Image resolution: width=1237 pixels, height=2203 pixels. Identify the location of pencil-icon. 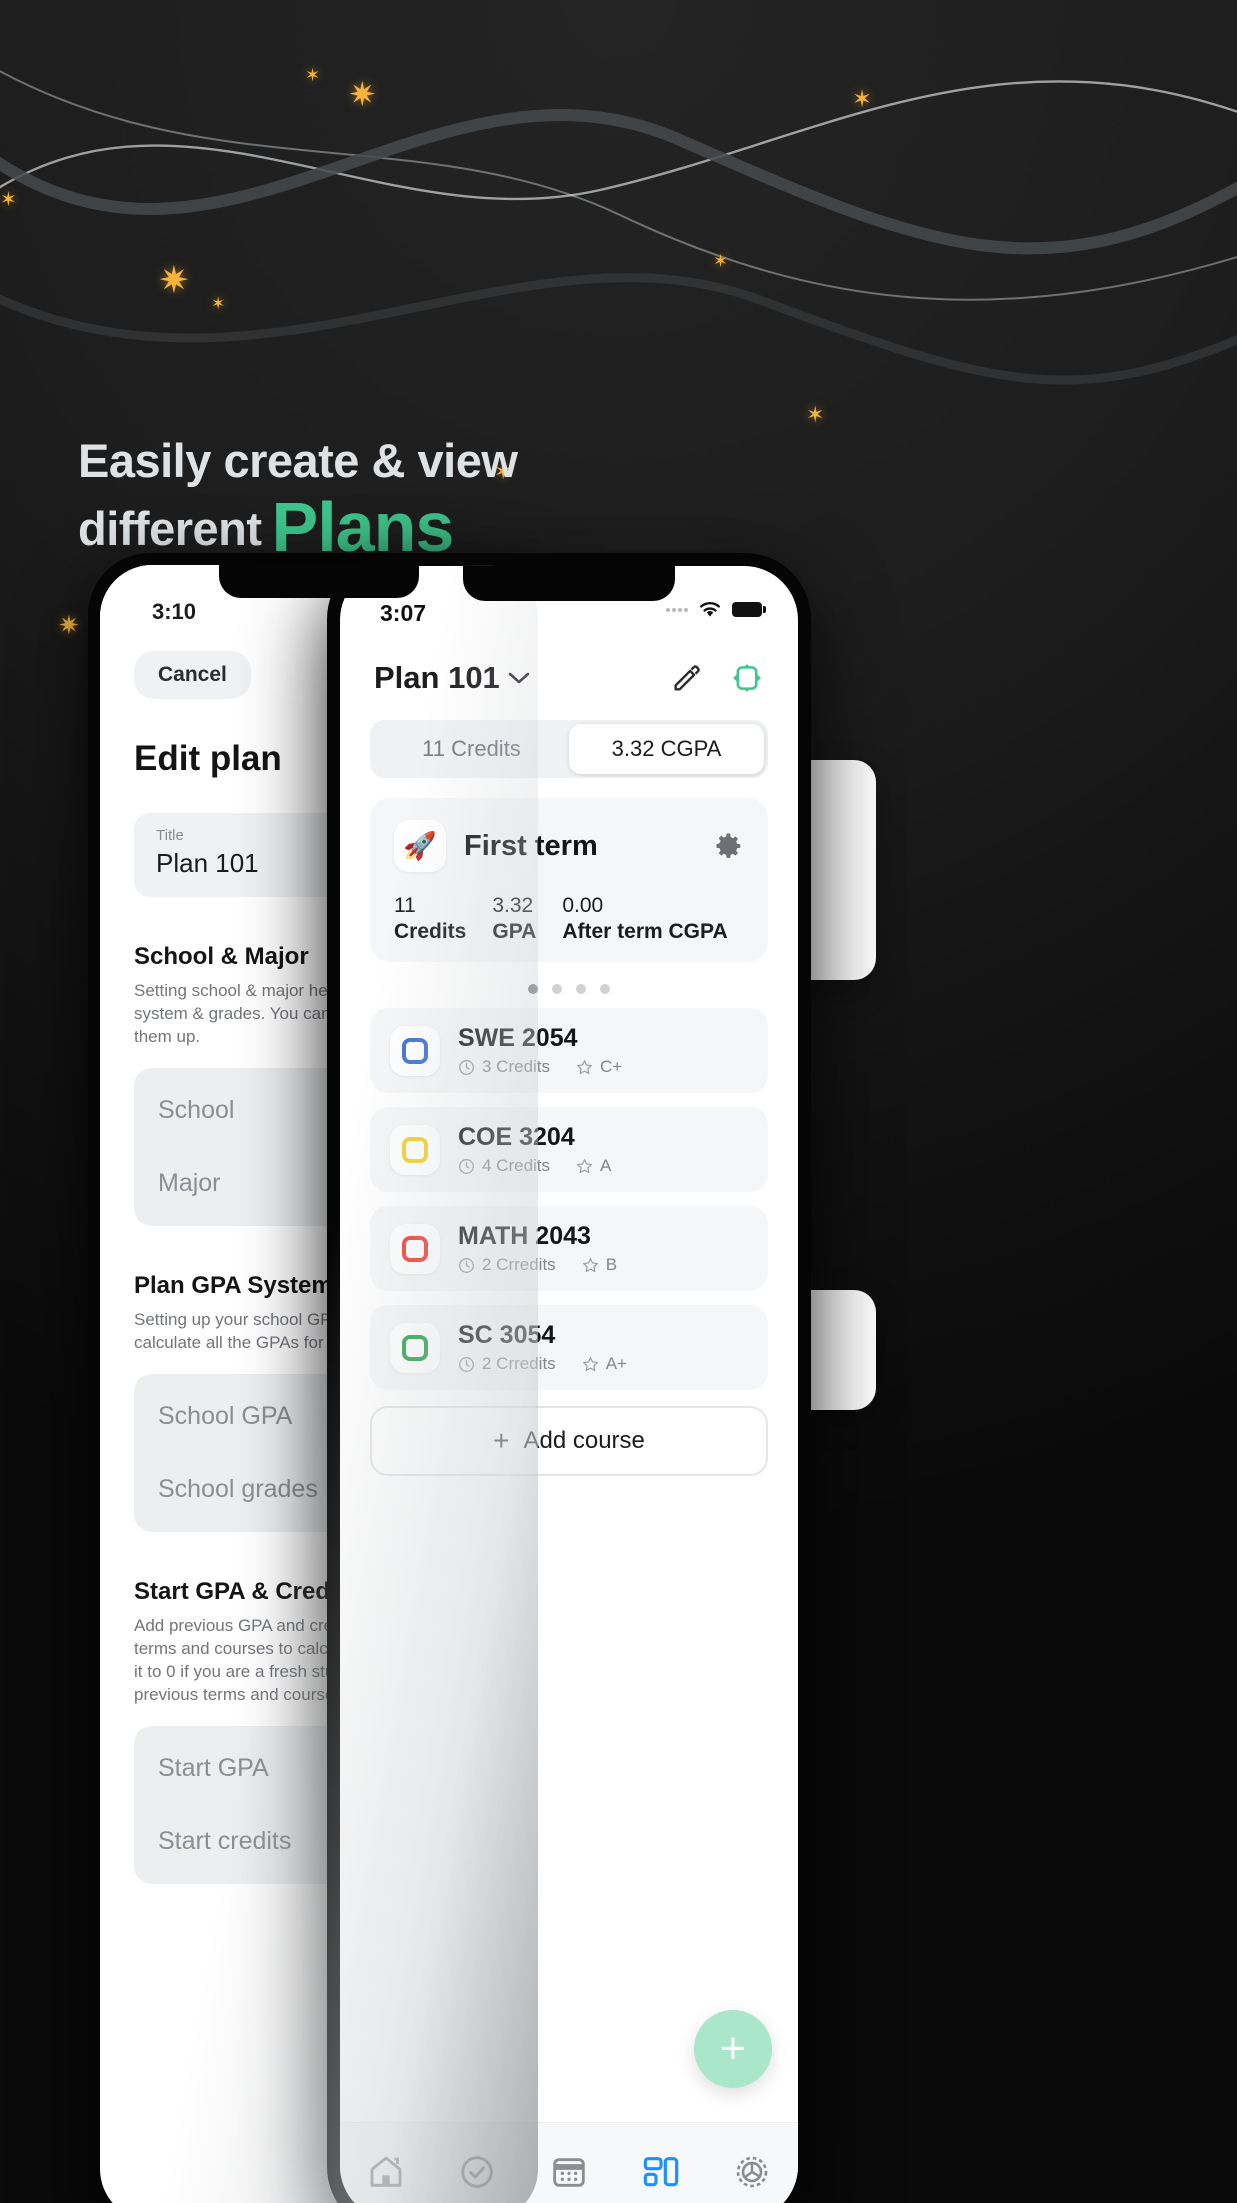
(687, 678).